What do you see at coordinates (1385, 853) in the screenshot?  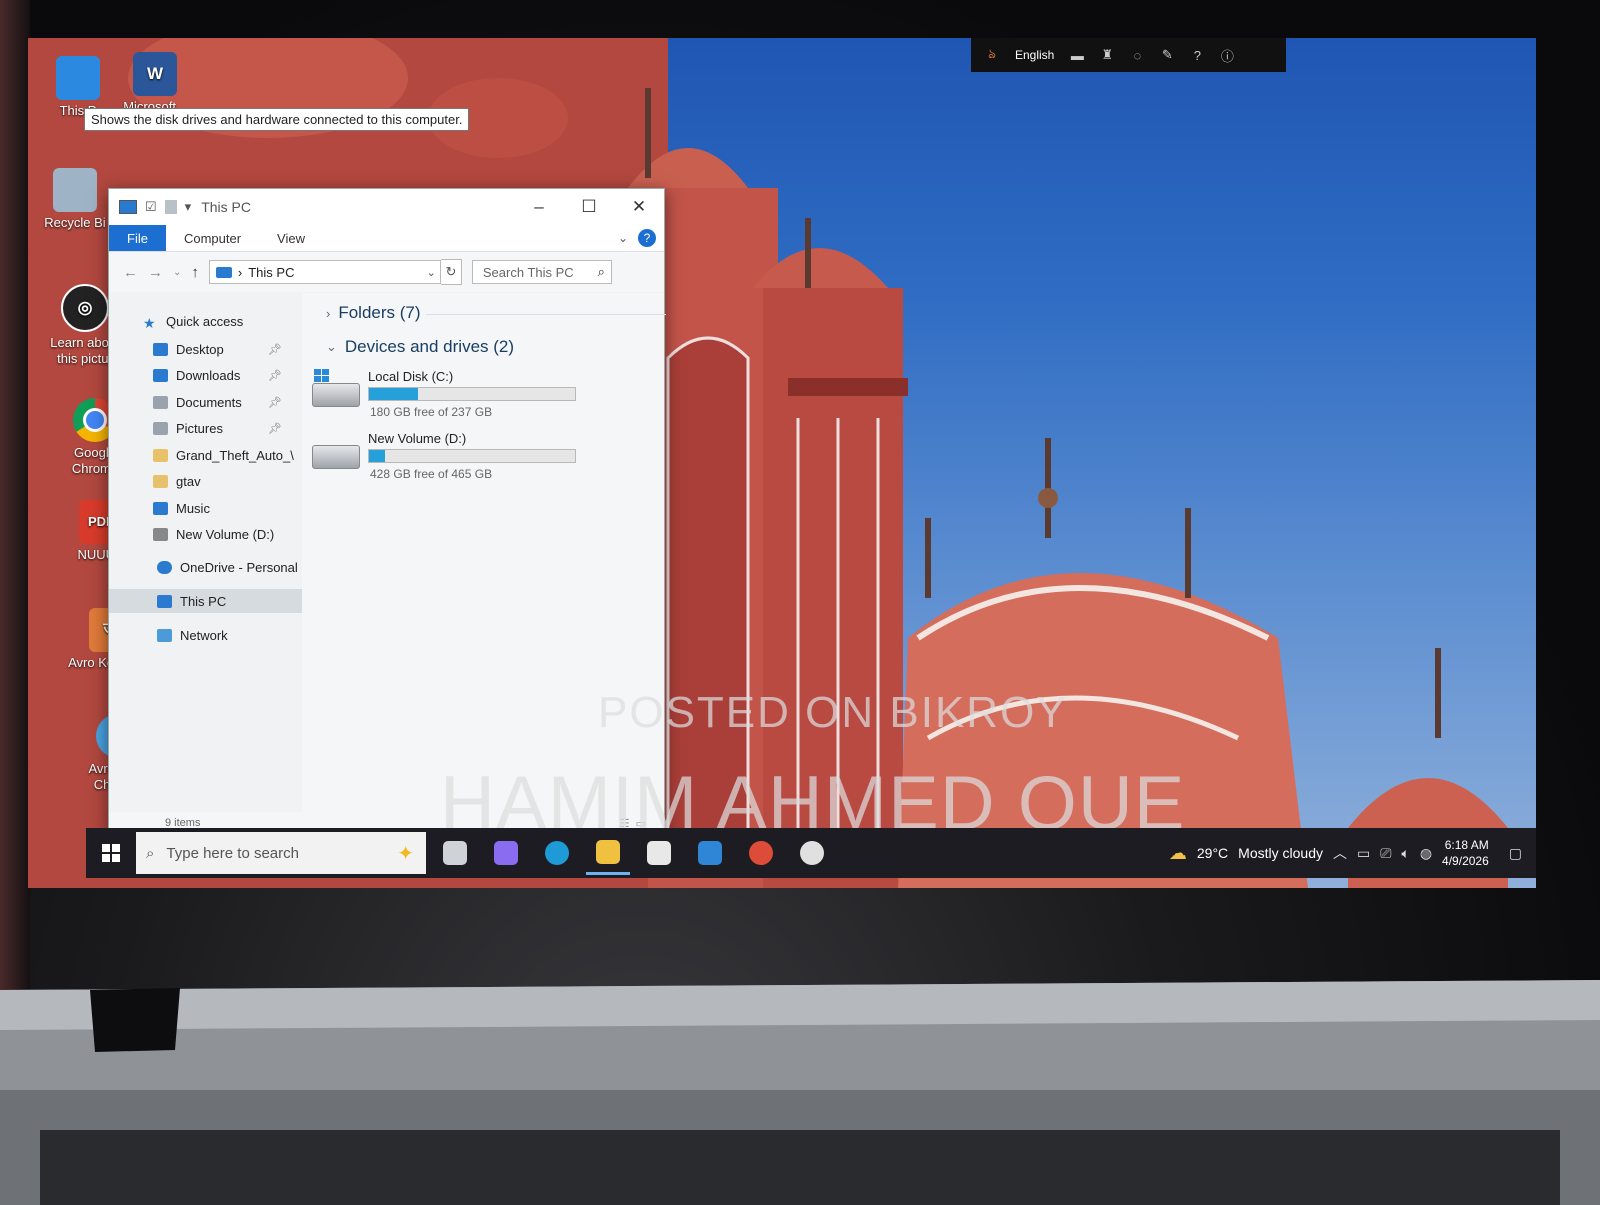 I see `meet-now-icon: ⎚` at bounding box center [1385, 853].